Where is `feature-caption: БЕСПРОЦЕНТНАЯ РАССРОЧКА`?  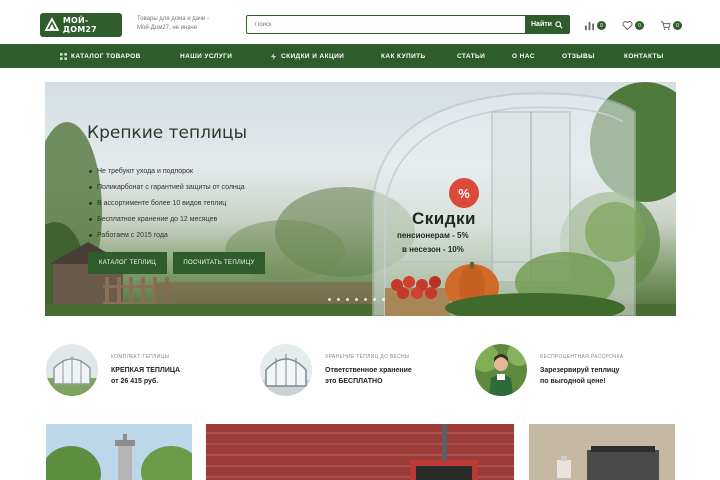
feature-caption: БЕСПРОЦЕНТНАЯ РАССРОЧКА is located at coordinates (582, 357).